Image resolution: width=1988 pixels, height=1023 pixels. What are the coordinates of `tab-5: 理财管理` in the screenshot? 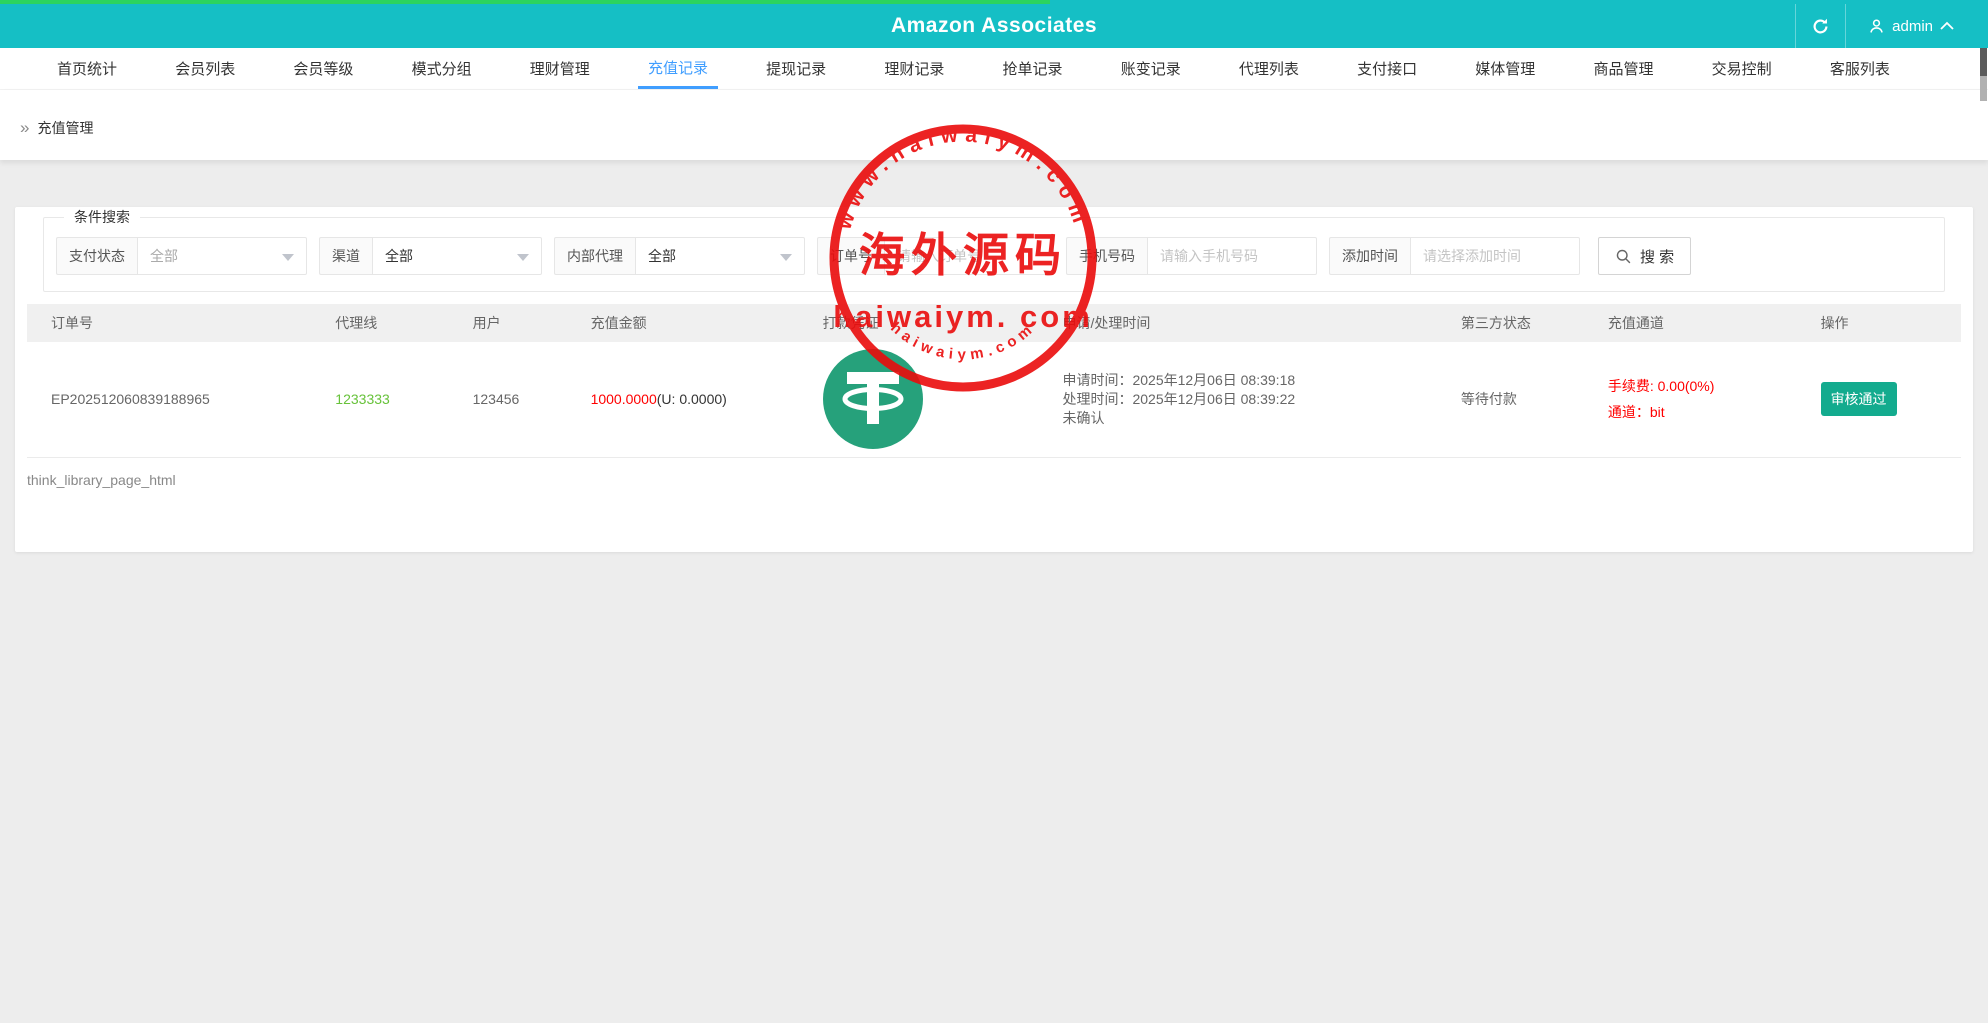 It's located at (560, 68).